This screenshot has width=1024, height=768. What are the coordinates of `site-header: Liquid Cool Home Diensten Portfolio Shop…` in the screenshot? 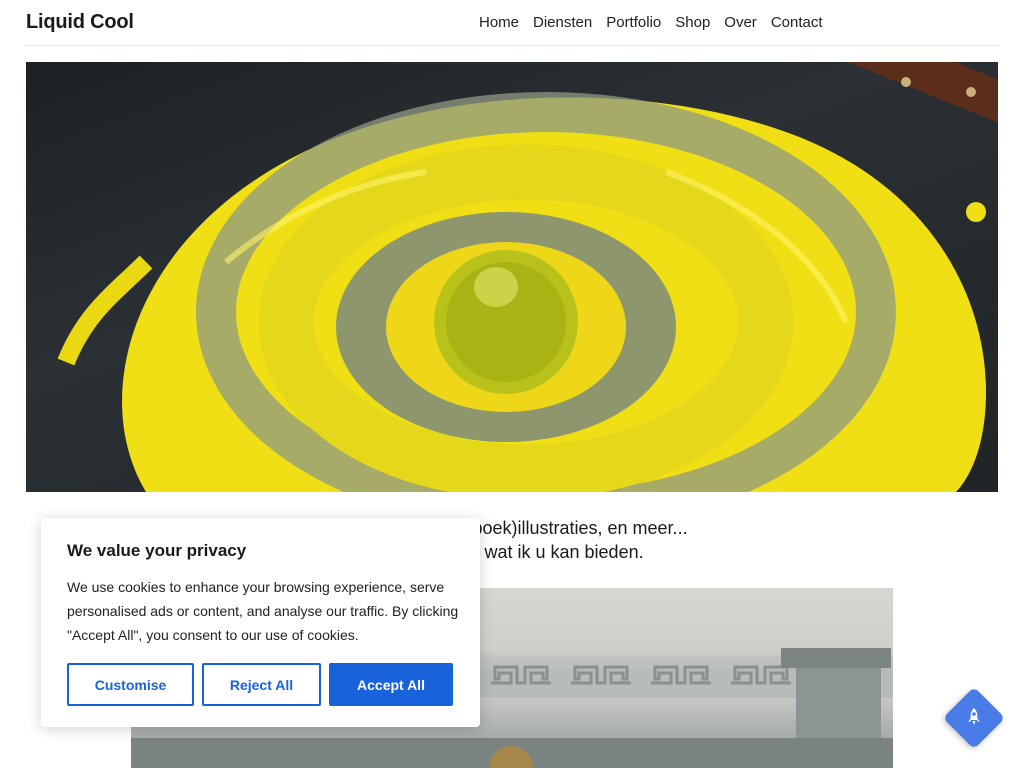 It's located at (512, 23).